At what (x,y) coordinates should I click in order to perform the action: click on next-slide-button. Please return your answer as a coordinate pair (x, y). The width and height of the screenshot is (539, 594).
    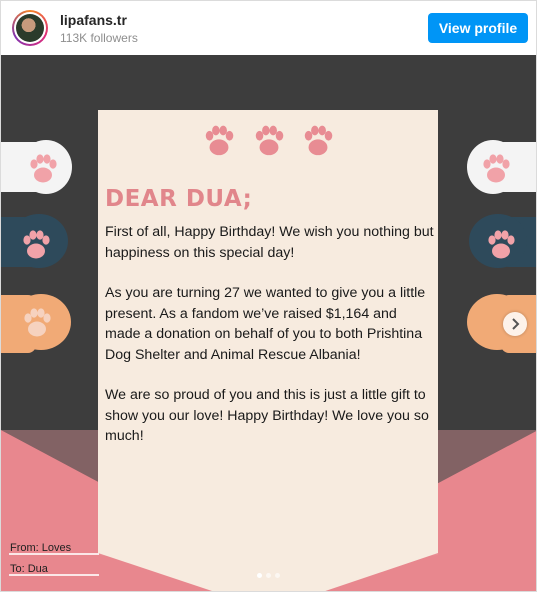
    Looking at the image, I should click on (515, 324).